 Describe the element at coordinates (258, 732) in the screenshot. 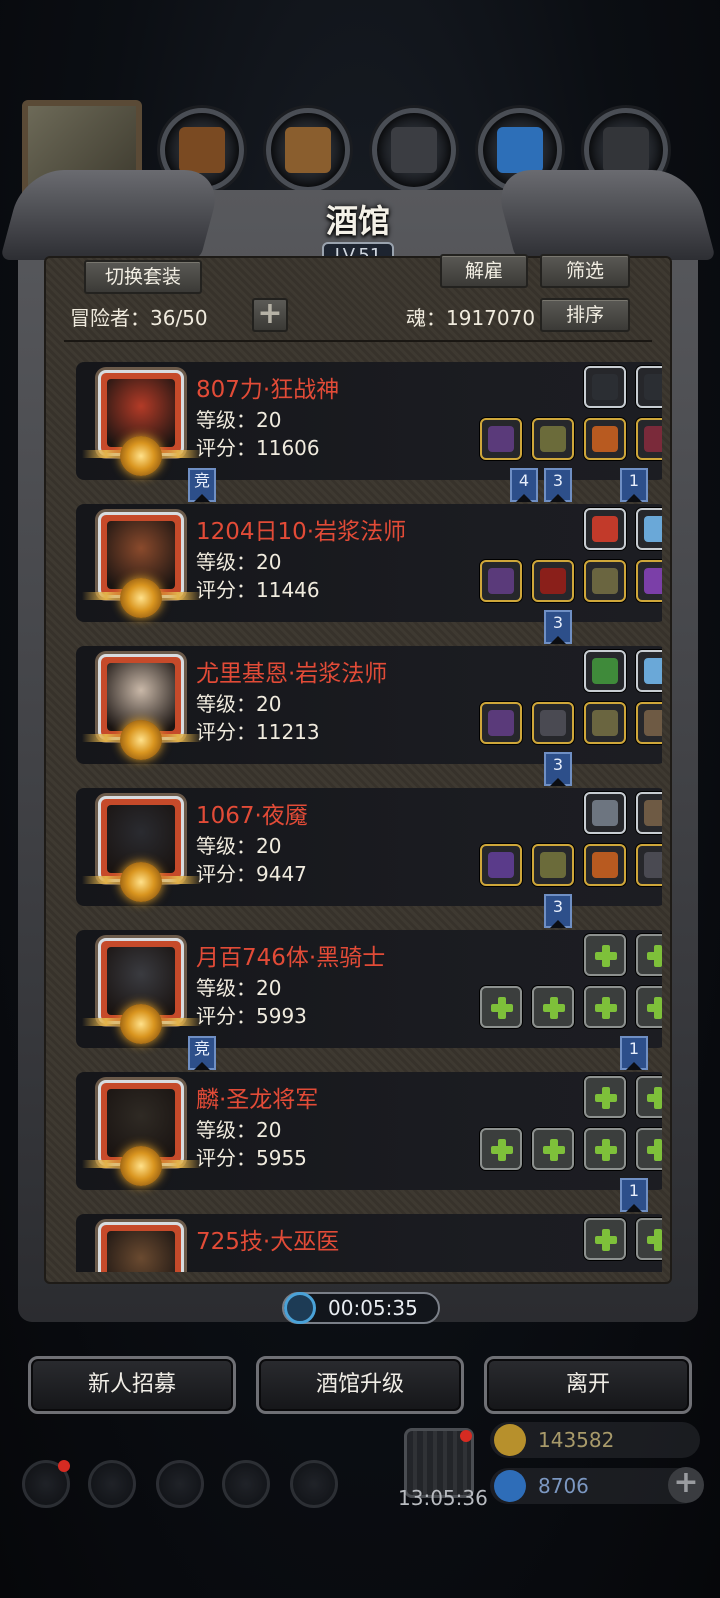

I see `hero-score: 评分：11213` at that location.